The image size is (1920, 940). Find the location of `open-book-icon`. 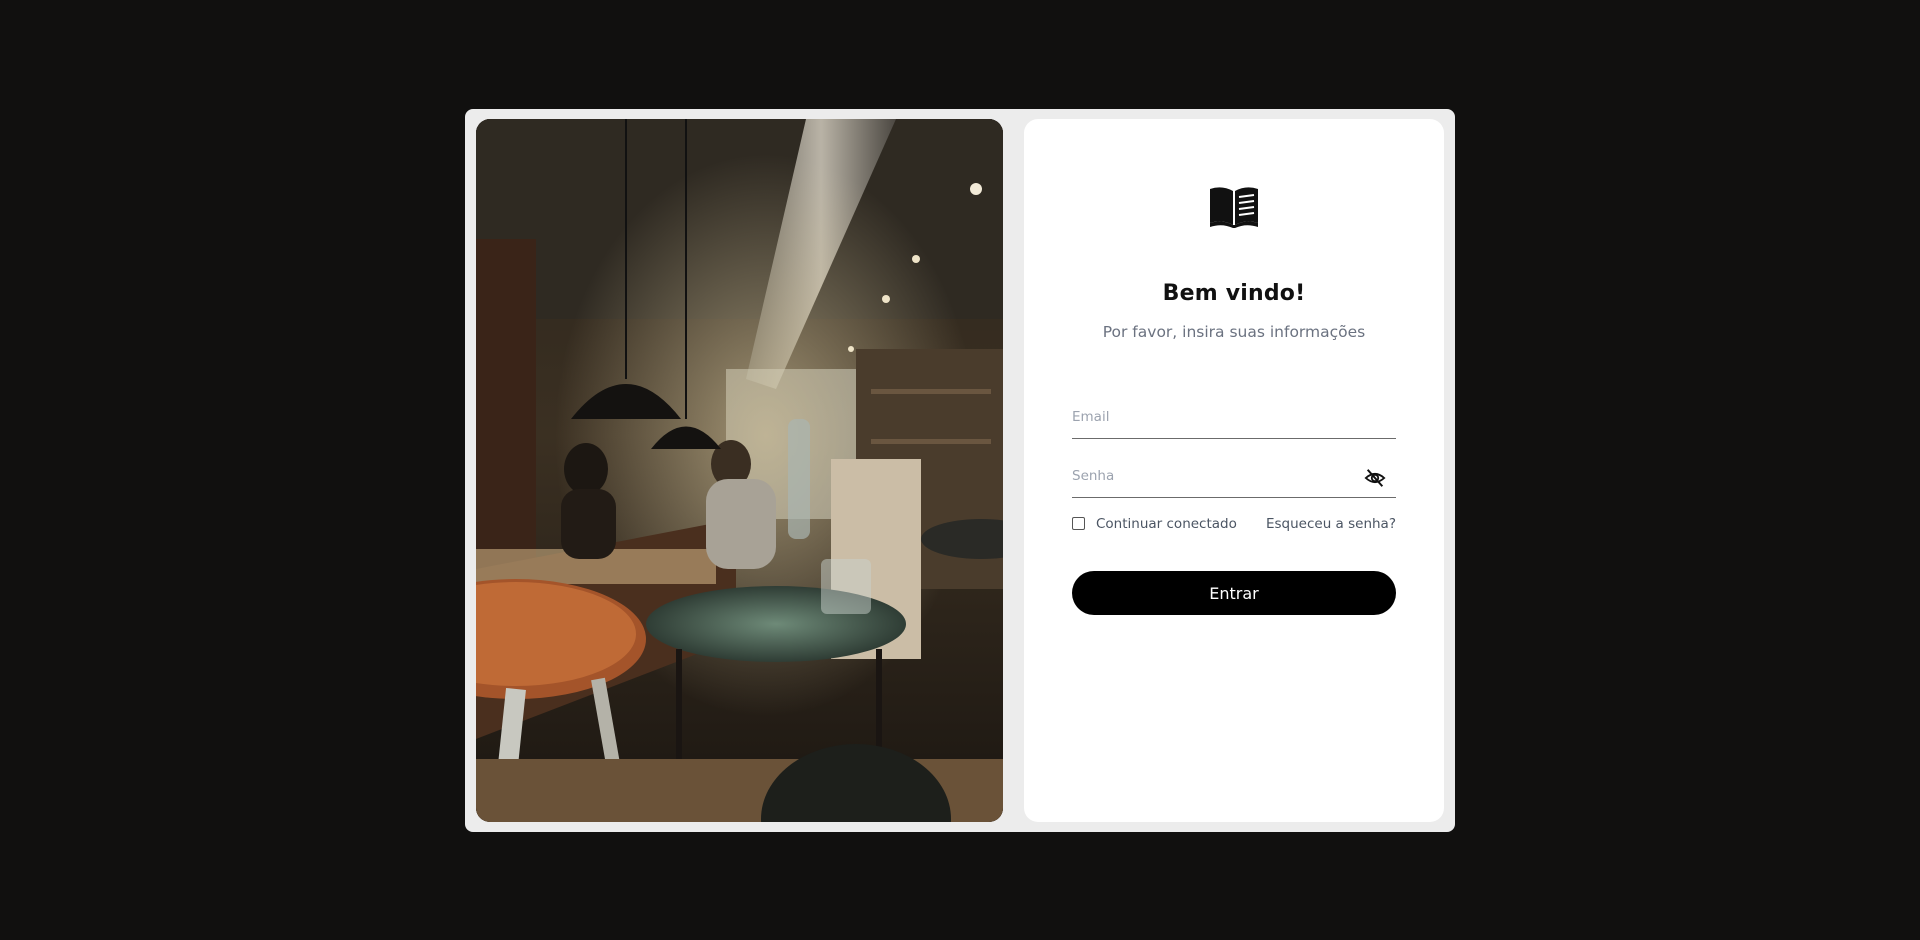

open-book-icon is located at coordinates (1234, 207).